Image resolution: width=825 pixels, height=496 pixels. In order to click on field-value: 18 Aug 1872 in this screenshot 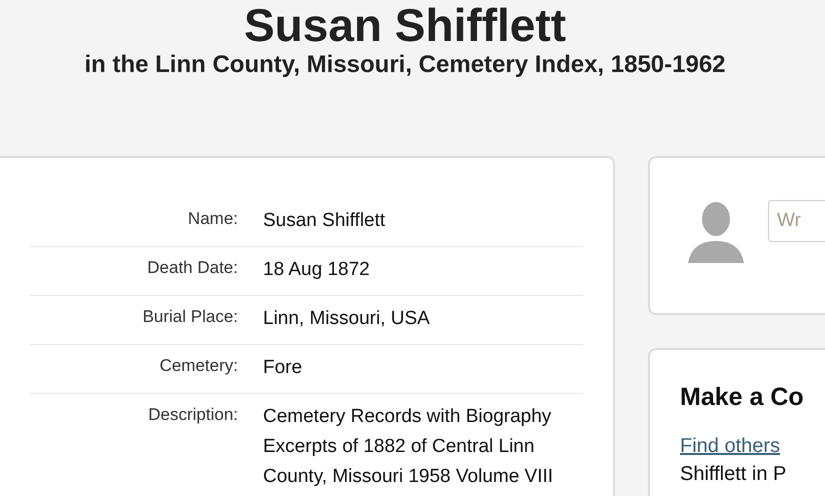, I will do `click(317, 270)`.